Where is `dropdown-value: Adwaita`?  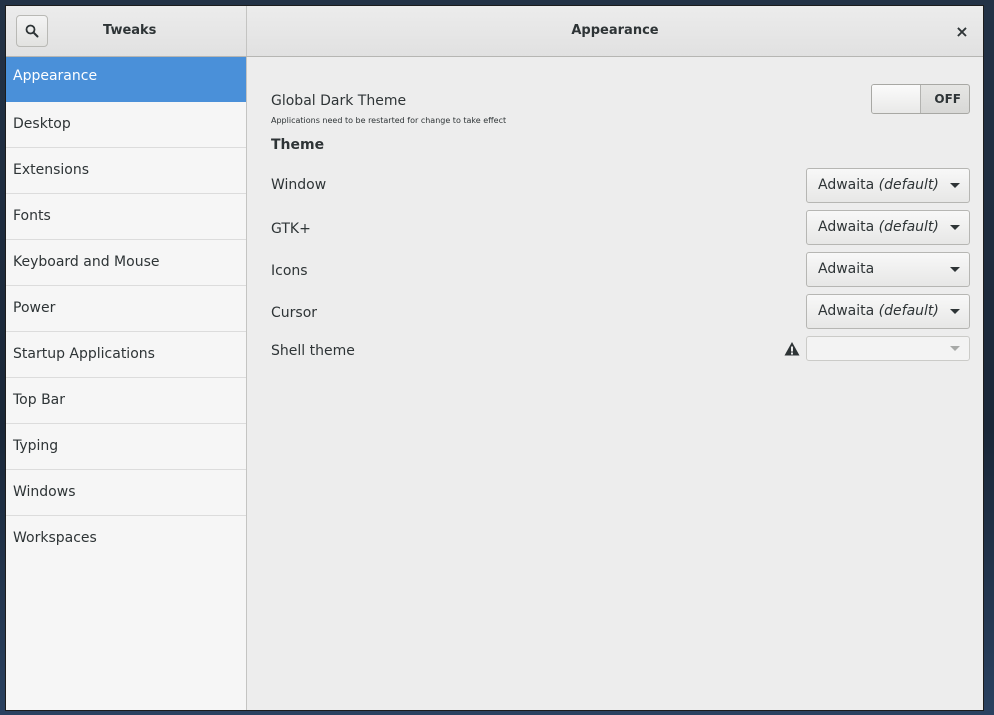 dropdown-value: Adwaita is located at coordinates (846, 269).